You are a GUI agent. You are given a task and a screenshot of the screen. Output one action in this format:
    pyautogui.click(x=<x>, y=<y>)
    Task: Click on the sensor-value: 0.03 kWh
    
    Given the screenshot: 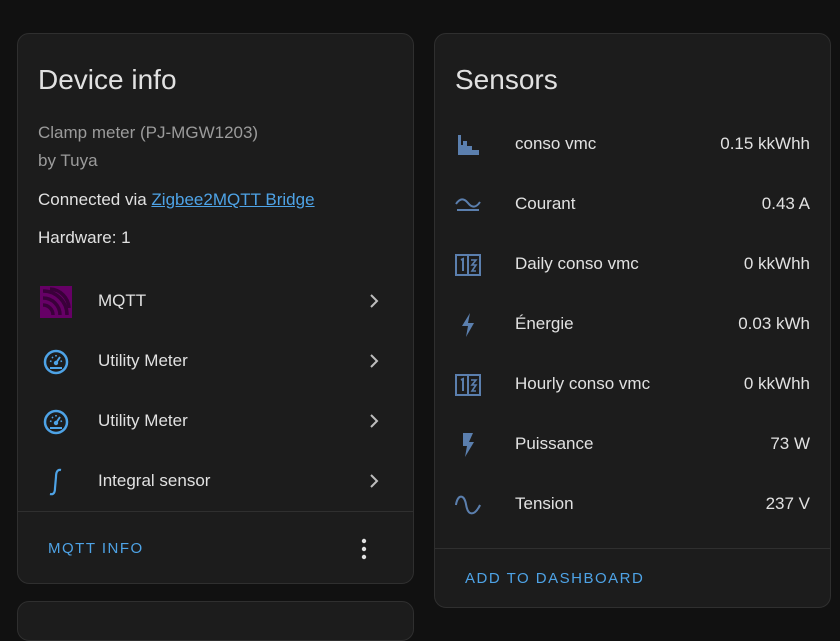 What is the action you would take?
    pyautogui.click(x=774, y=323)
    